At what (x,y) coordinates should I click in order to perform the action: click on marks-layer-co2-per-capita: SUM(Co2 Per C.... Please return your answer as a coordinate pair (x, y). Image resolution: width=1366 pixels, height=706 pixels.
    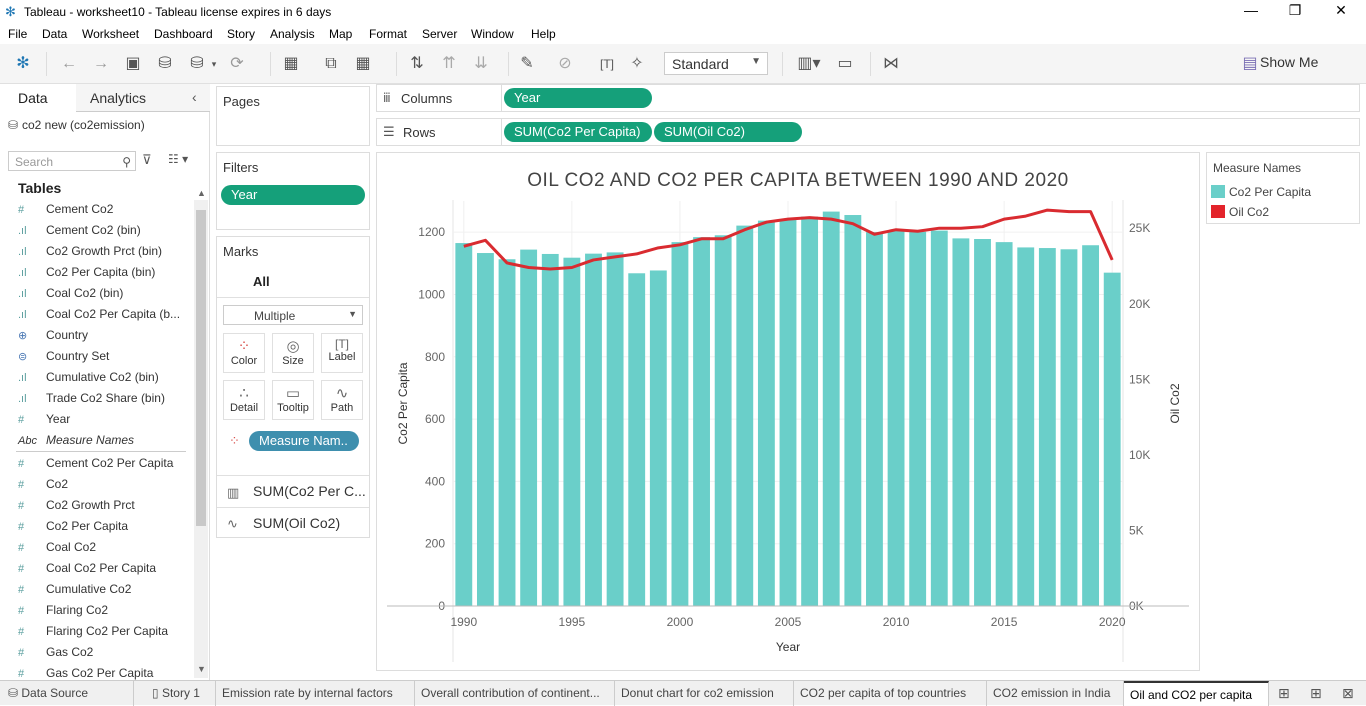
    Looking at the image, I should click on (309, 491).